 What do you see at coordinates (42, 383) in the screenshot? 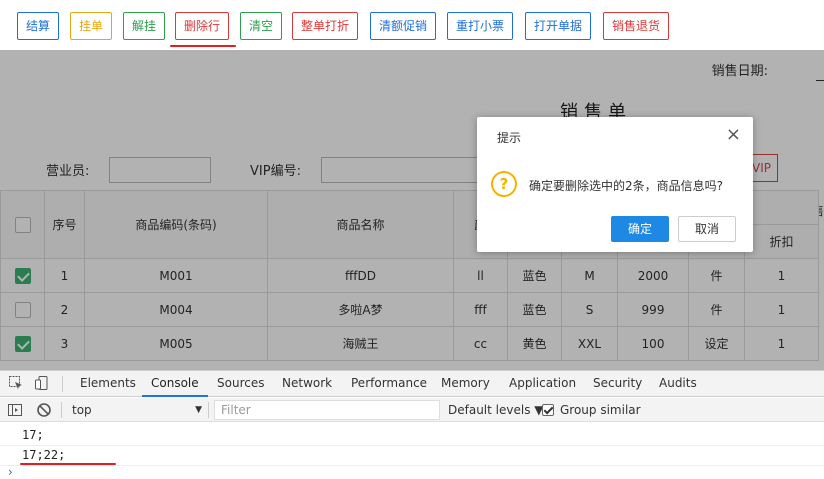
I see `device-toolbar-icon` at bounding box center [42, 383].